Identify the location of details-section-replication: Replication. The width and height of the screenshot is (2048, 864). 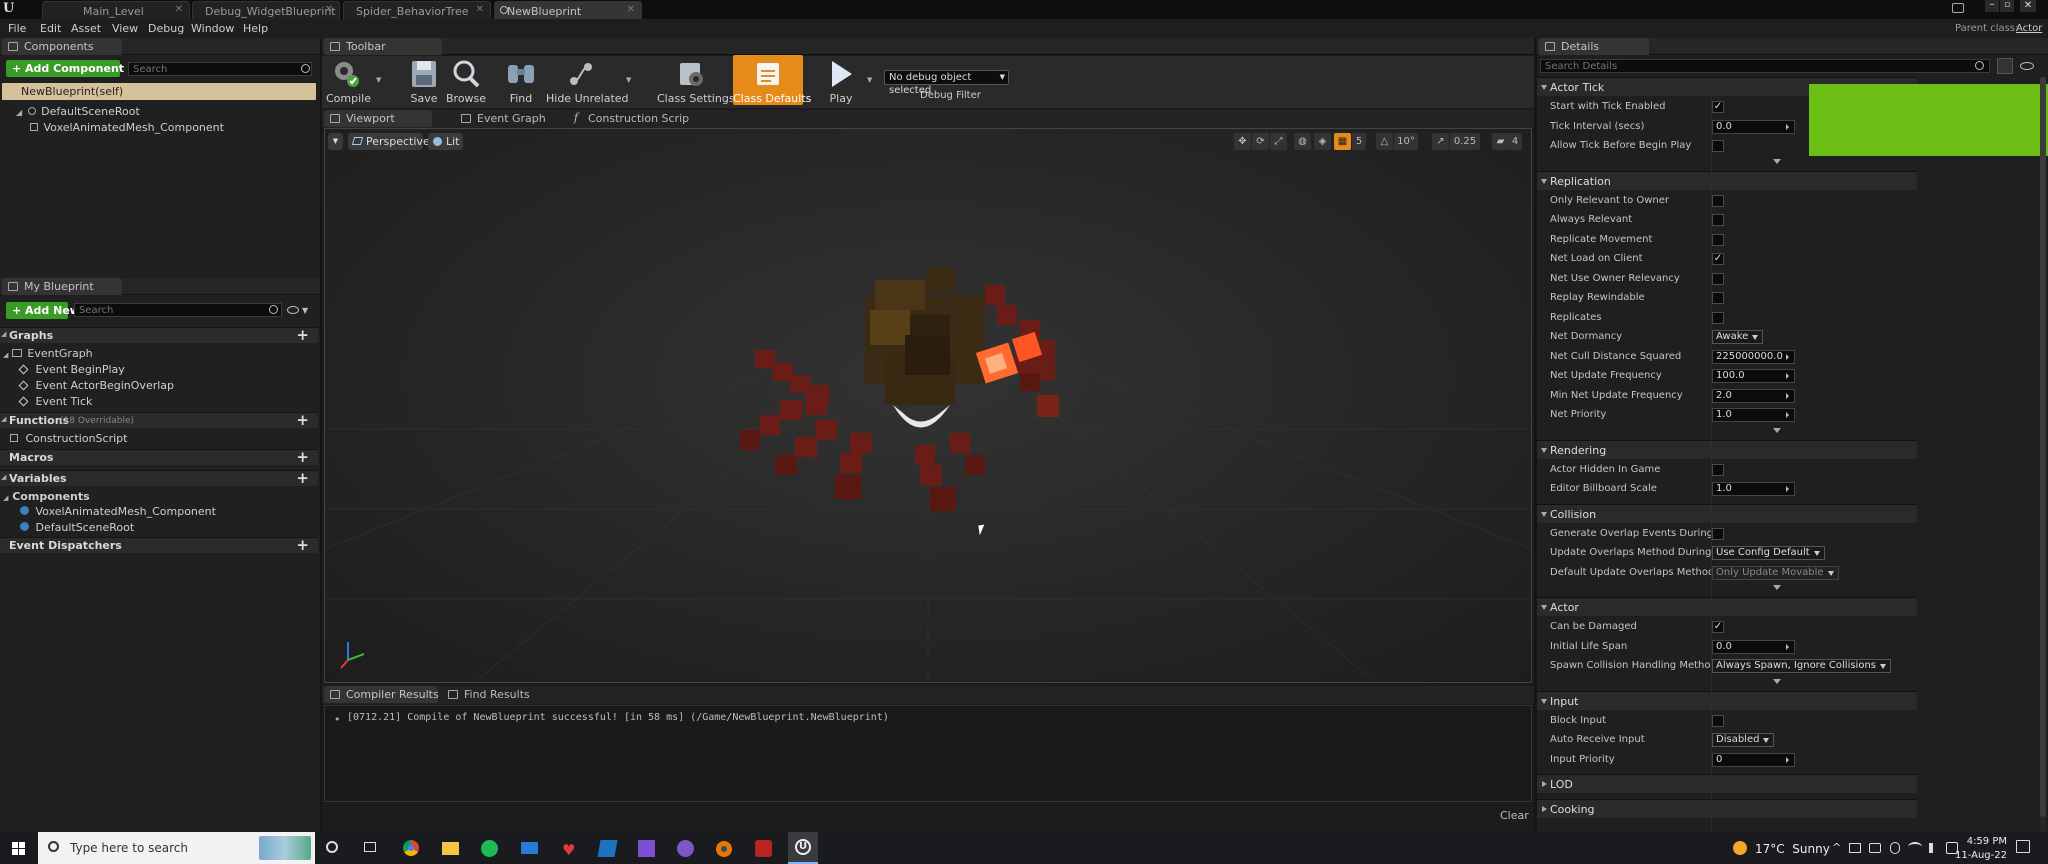
(1727, 180).